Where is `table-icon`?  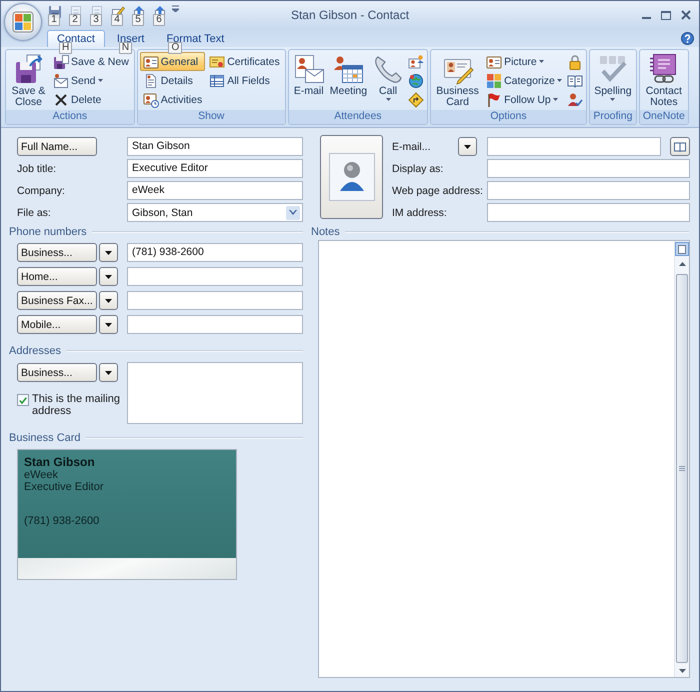
table-icon is located at coordinates (217, 80).